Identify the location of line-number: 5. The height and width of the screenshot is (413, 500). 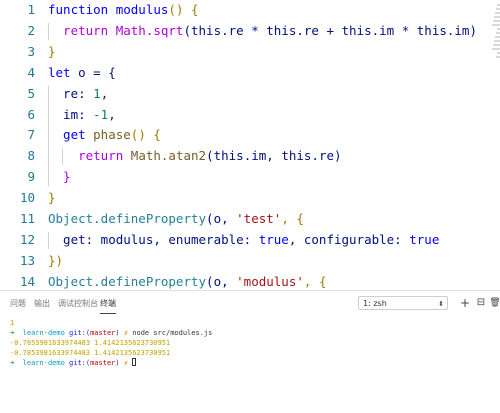
(31, 93).